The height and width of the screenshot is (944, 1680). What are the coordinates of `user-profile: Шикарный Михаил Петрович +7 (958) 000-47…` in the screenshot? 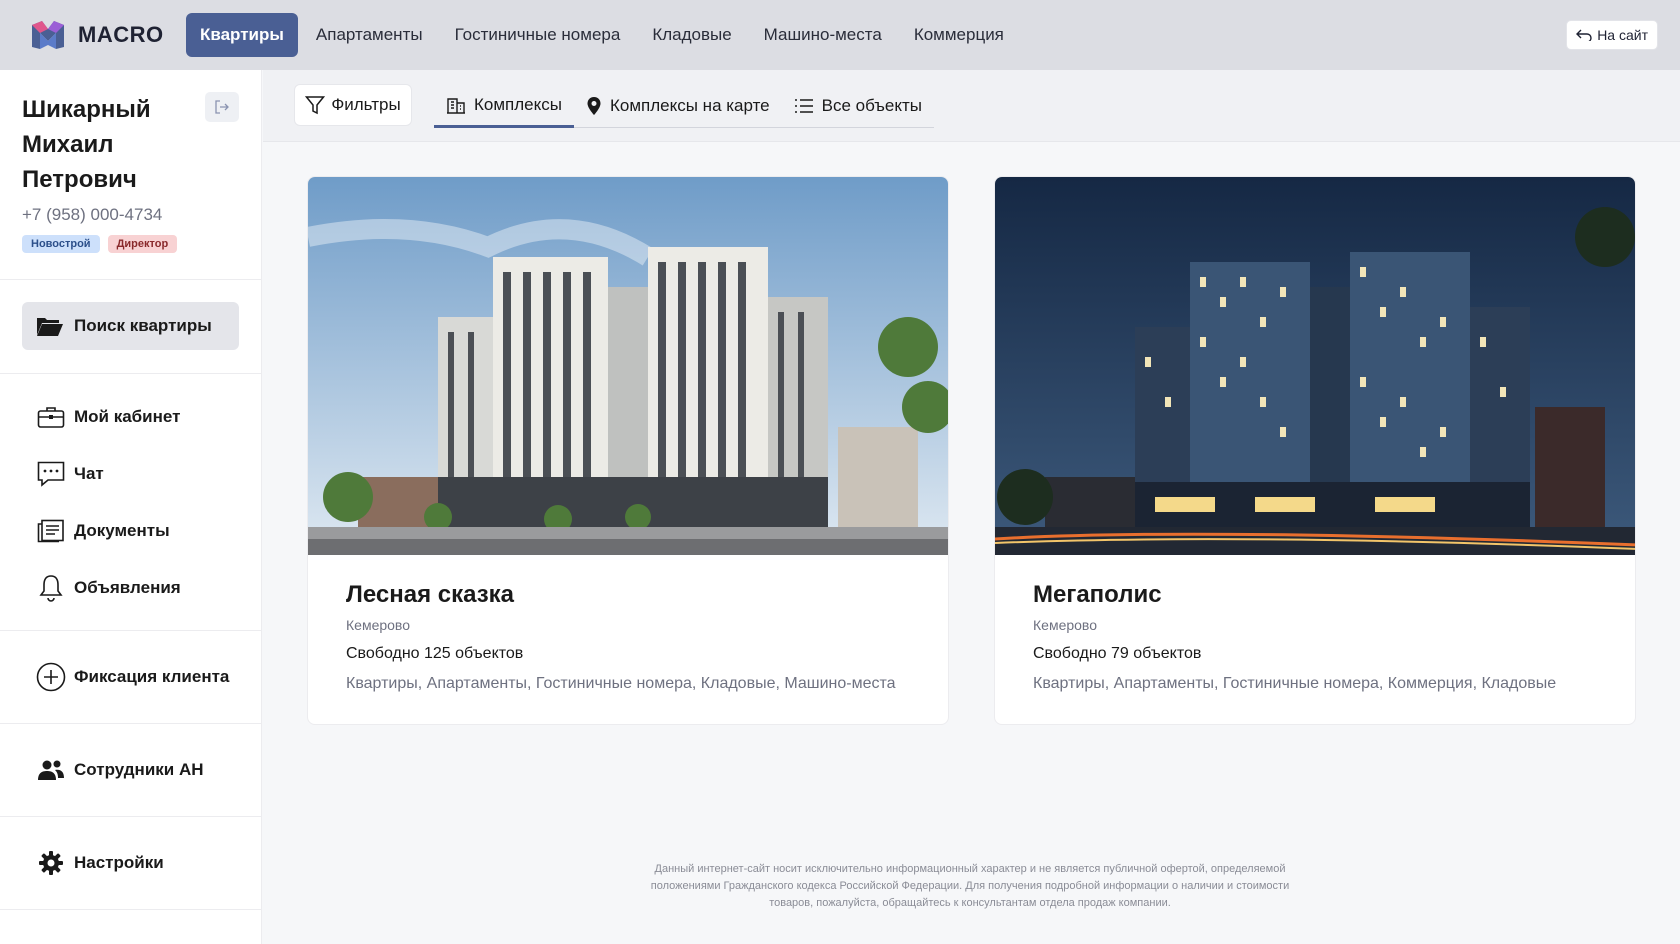 It's located at (130, 175).